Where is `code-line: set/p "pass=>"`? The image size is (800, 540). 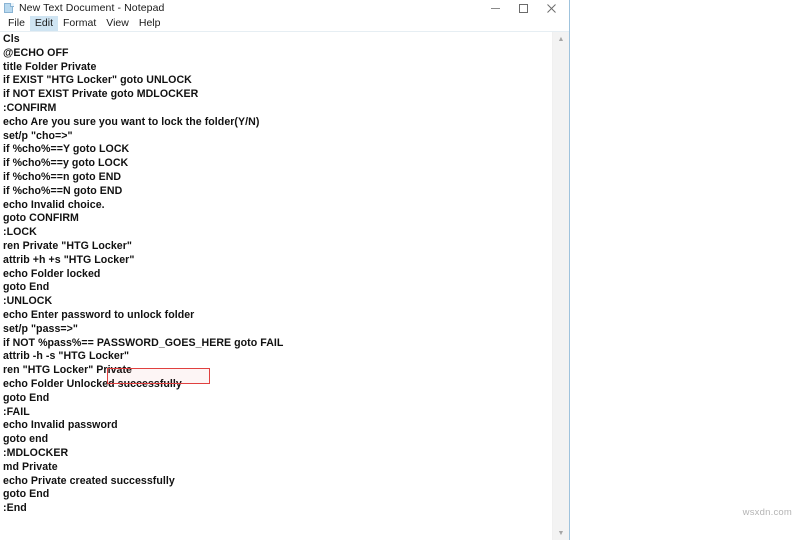 code-line: set/p "pass=>" is located at coordinates (40, 328).